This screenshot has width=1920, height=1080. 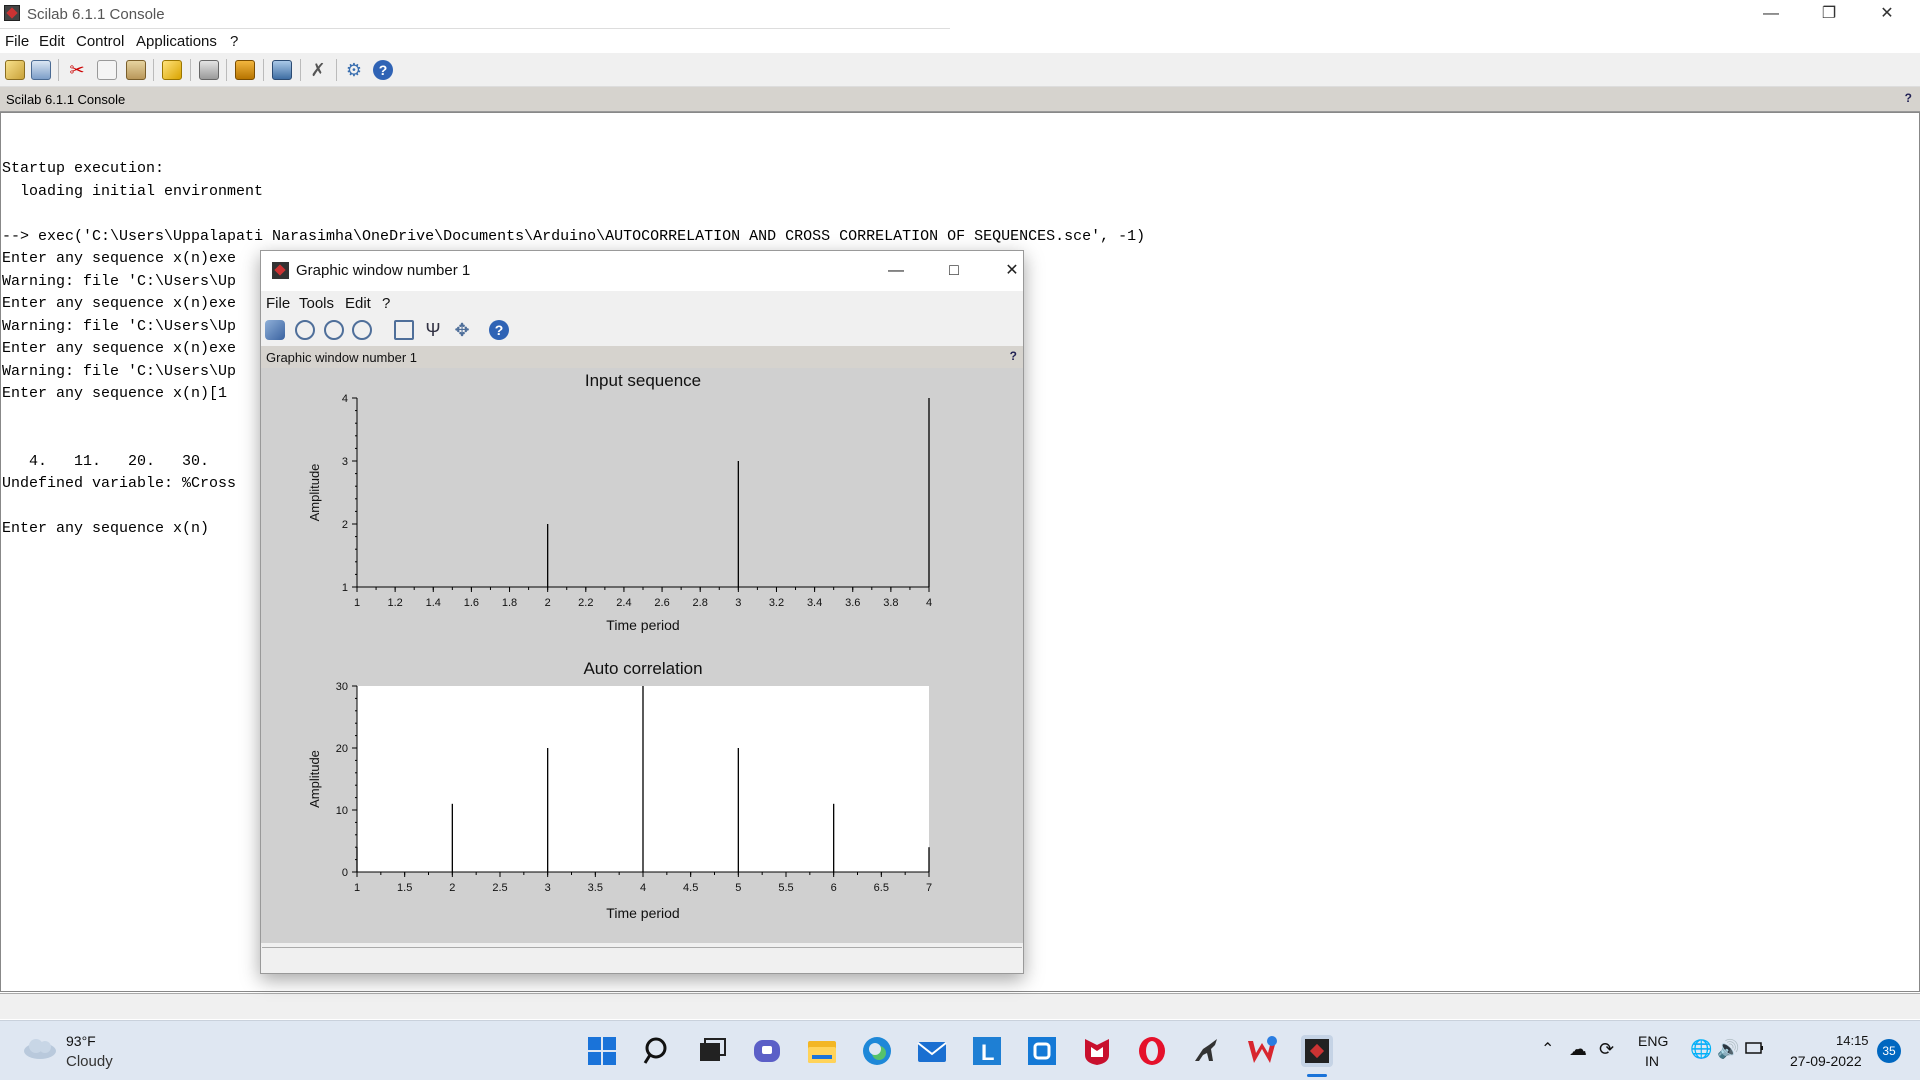 What do you see at coordinates (814, 603) in the screenshot?
I see `x-tick-label: 3.4` at bounding box center [814, 603].